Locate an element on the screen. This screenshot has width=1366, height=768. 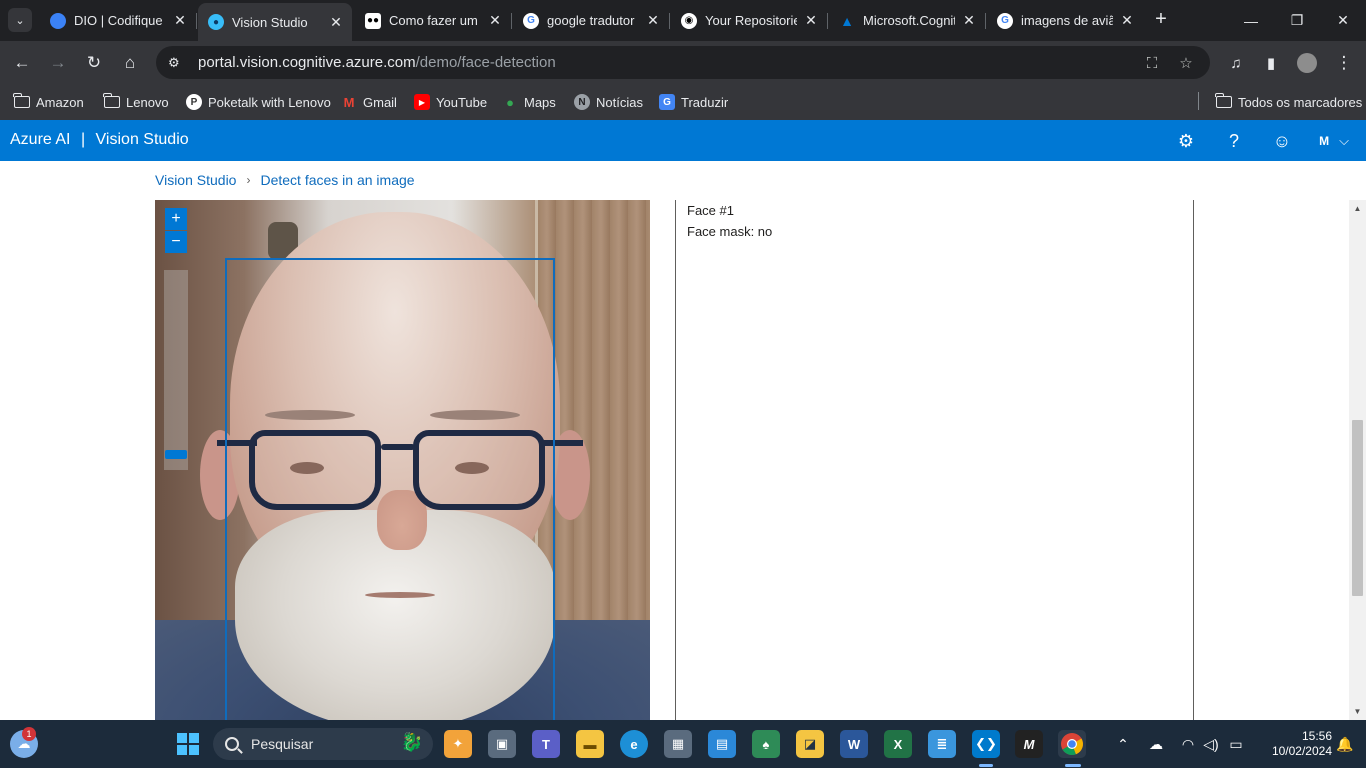
tab-title: Microsoft.Cognit is located at coordinates (909, 20).